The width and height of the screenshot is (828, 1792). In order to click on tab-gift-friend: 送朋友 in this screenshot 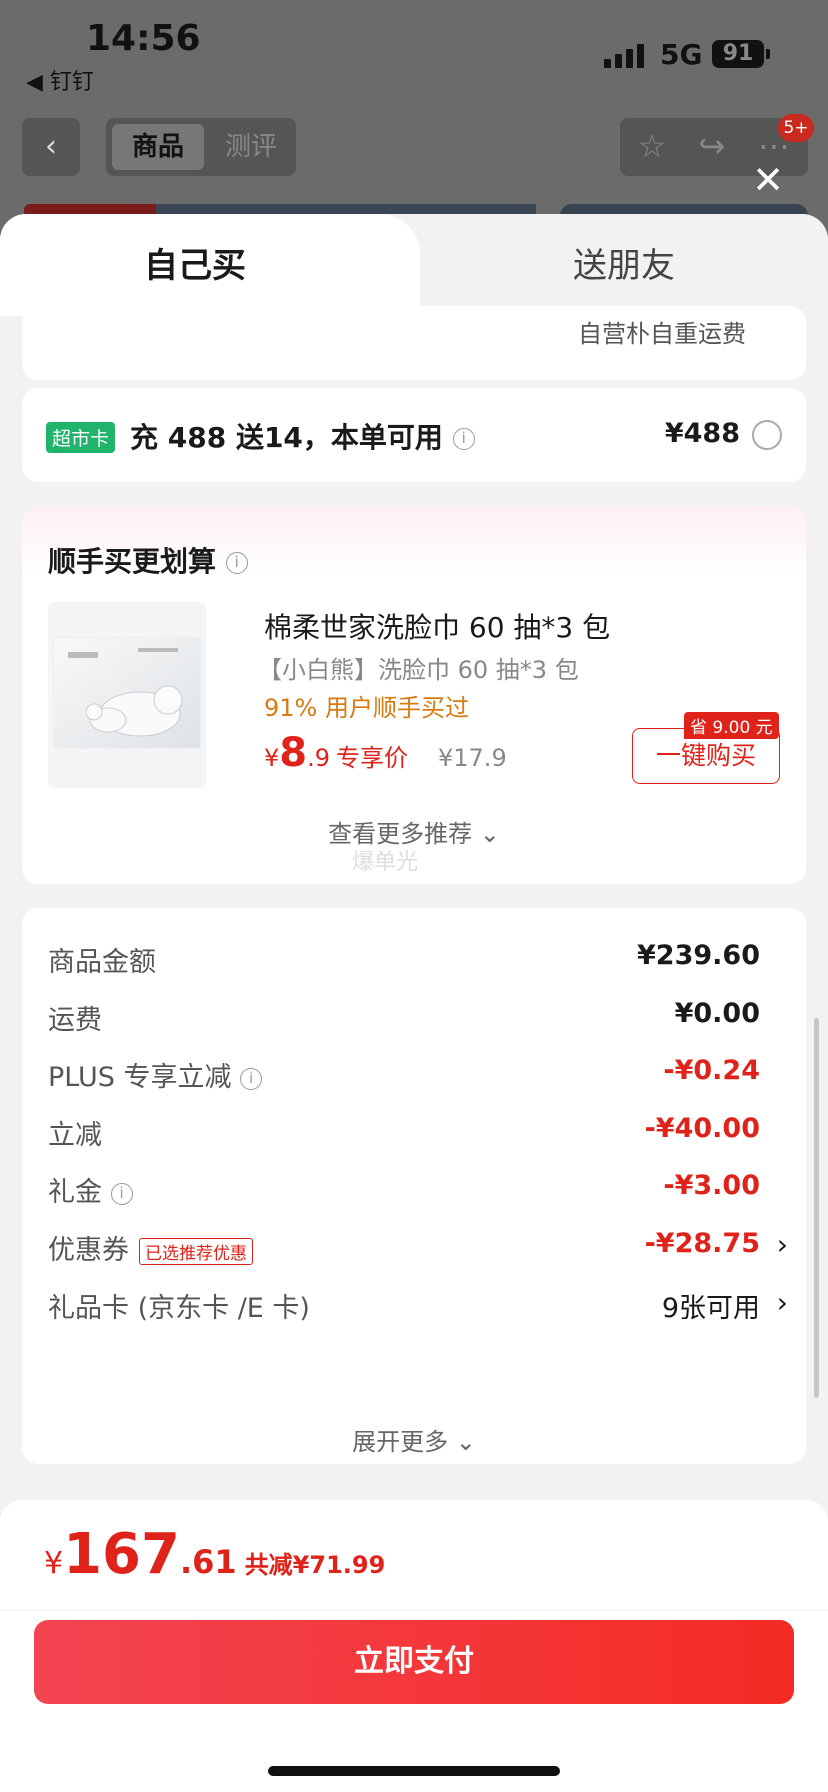, I will do `click(624, 265)`.